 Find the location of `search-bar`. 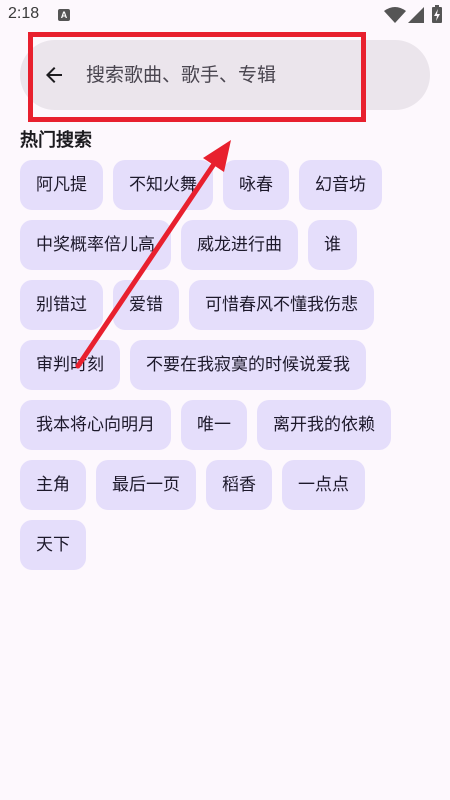

search-bar is located at coordinates (225, 75).